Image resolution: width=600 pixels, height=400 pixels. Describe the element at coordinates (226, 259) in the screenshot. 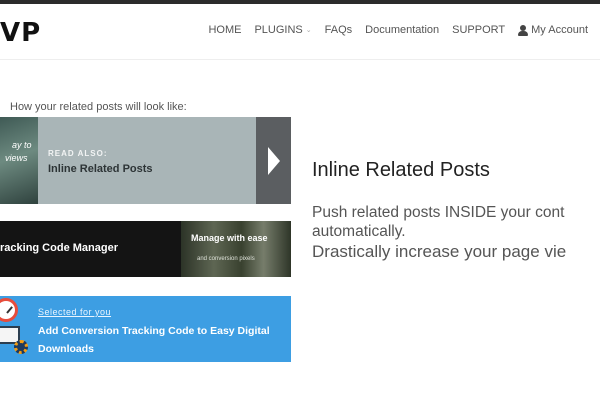

I see `thumbnail-subtitle: and conversion pixels` at that location.